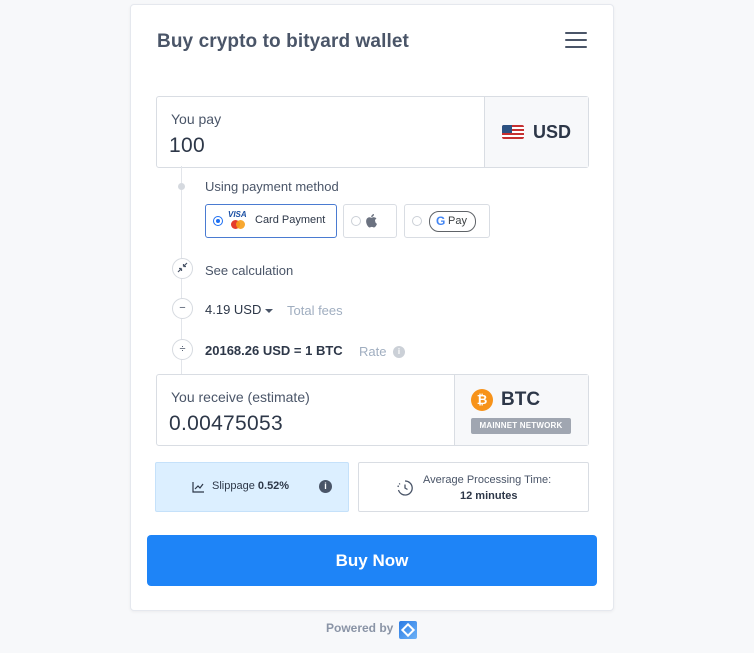 The height and width of the screenshot is (653, 754). Describe the element at coordinates (399, 352) in the screenshot. I see `rate-info-icon: i` at that location.